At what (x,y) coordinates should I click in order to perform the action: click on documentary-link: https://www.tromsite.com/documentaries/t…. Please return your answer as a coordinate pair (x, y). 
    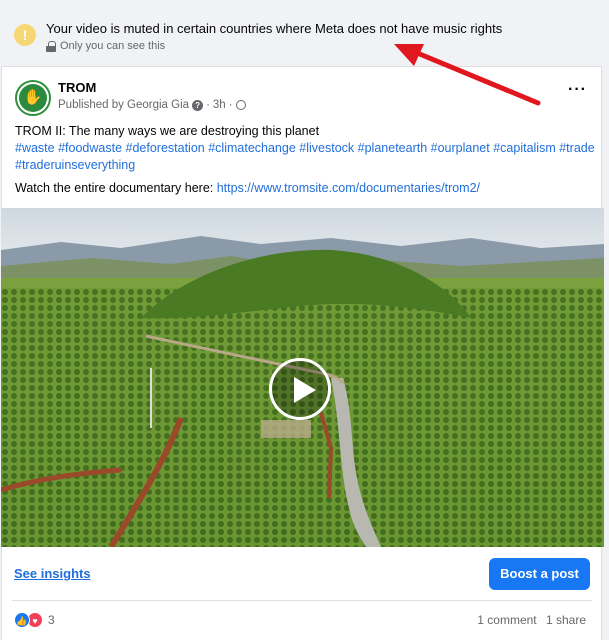
    Looking at the image, I should click on (348, 188).